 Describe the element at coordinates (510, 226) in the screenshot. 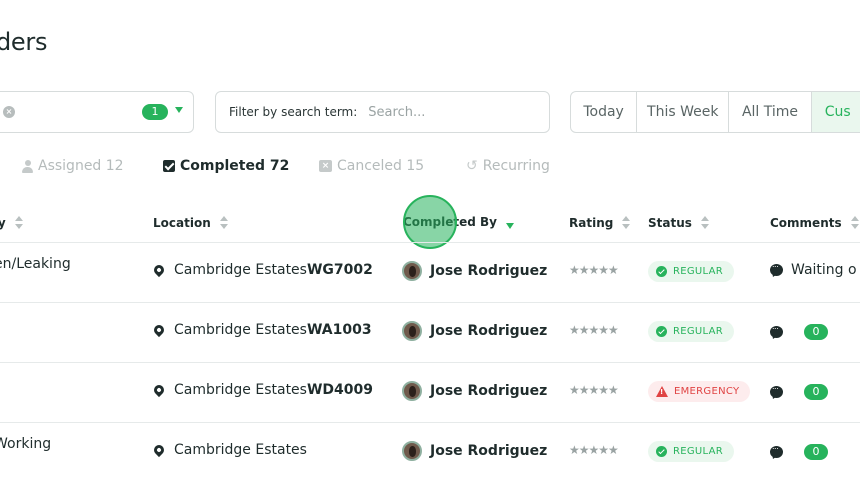

I see `sort-desc-icon` at that location.